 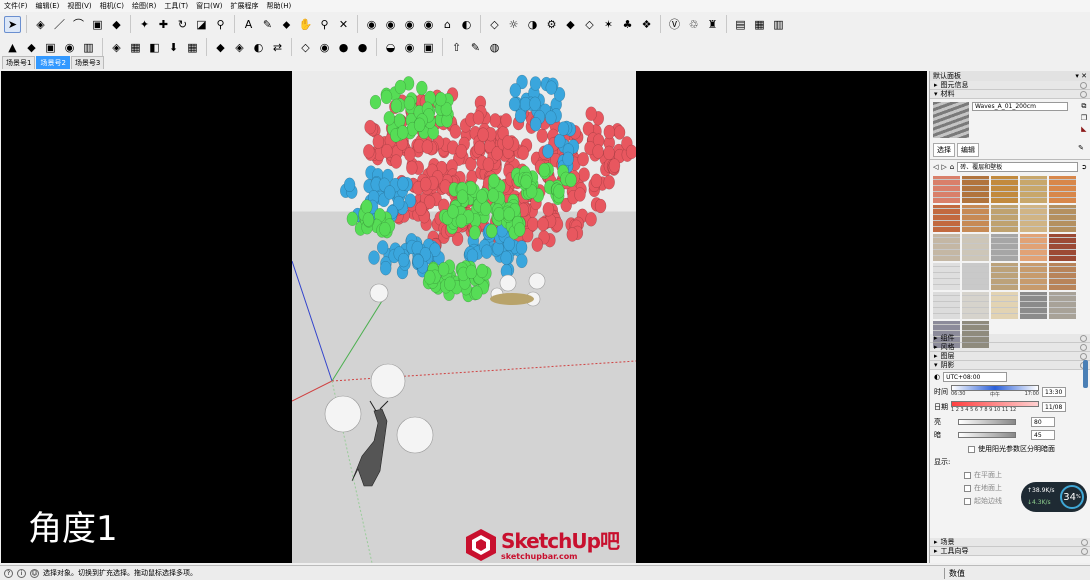 I want to click on light-field: 80, so click(x=1043, y=422).